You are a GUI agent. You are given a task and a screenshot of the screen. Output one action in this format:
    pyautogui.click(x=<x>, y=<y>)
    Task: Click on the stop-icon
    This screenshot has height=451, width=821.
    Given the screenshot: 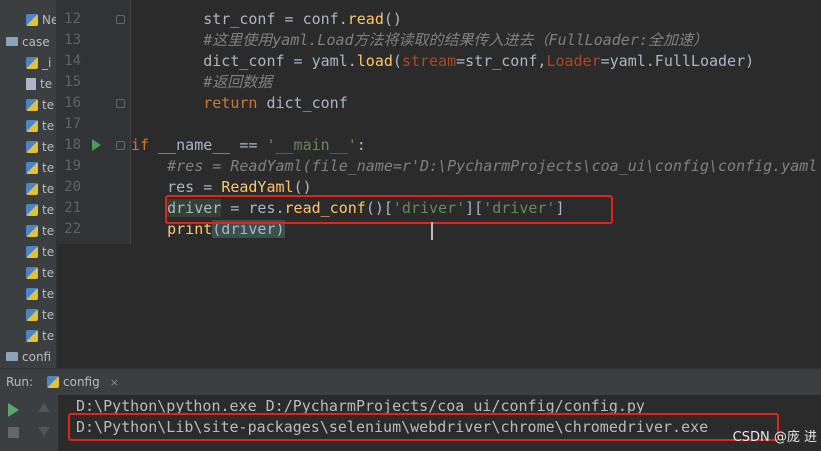 What is the action you would take?
    pyautogui.click(x=13, y=432)
    